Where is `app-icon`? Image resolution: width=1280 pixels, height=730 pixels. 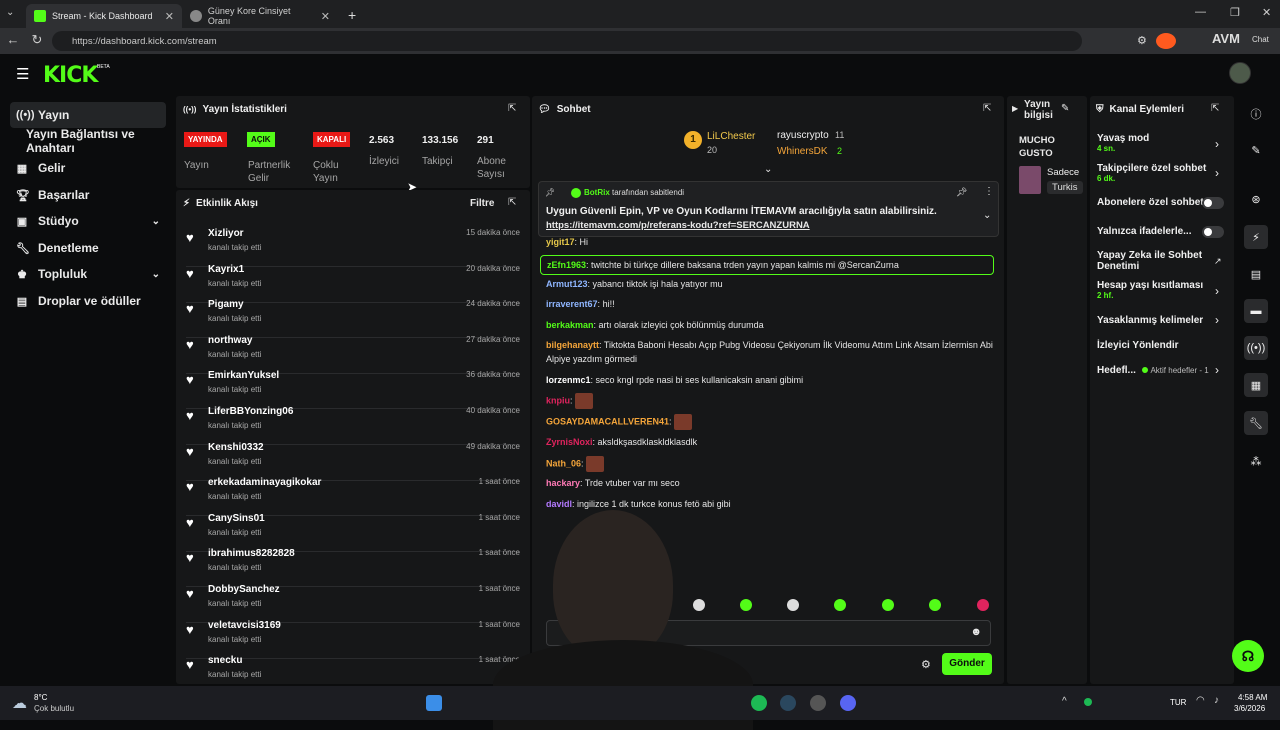 app-icon is located at coordinates (818, 703).